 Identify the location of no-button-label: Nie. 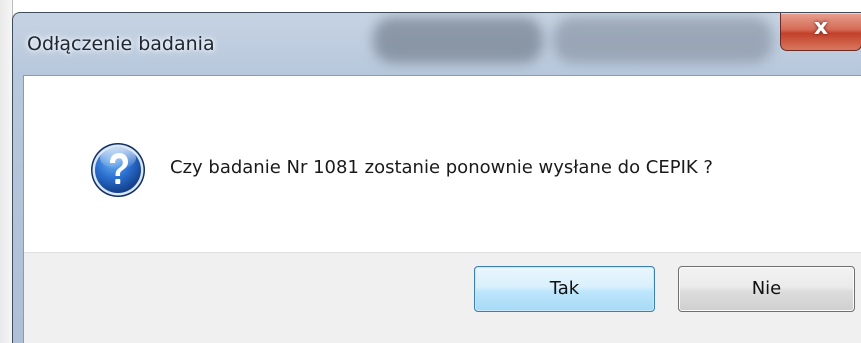
(766, 288).